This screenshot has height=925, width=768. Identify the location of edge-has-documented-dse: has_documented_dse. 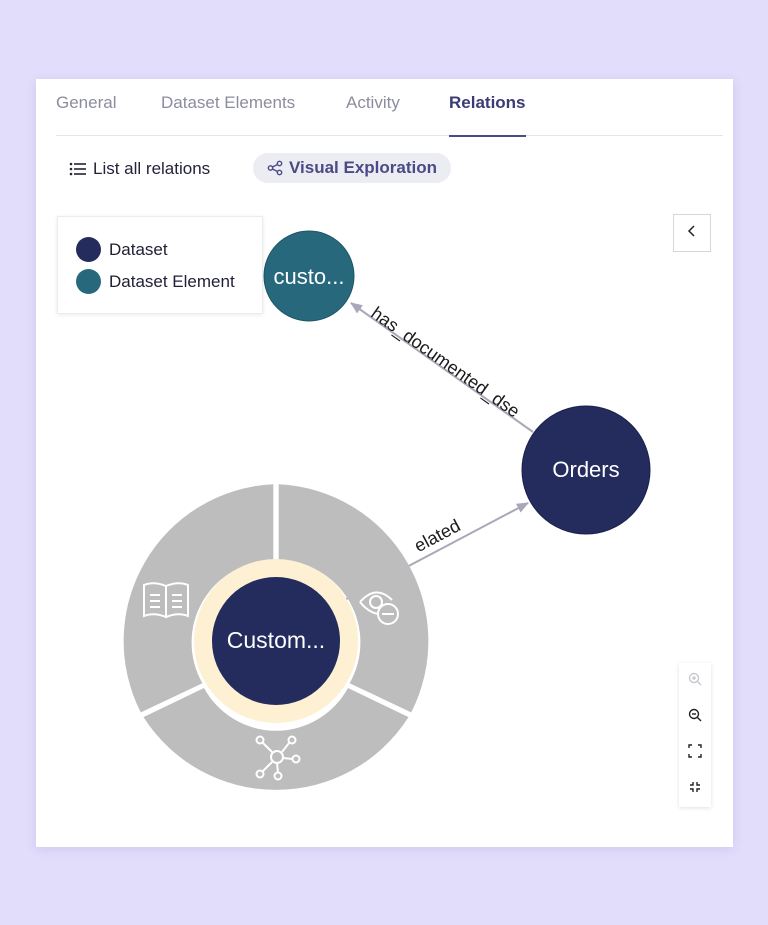
(442, 367).